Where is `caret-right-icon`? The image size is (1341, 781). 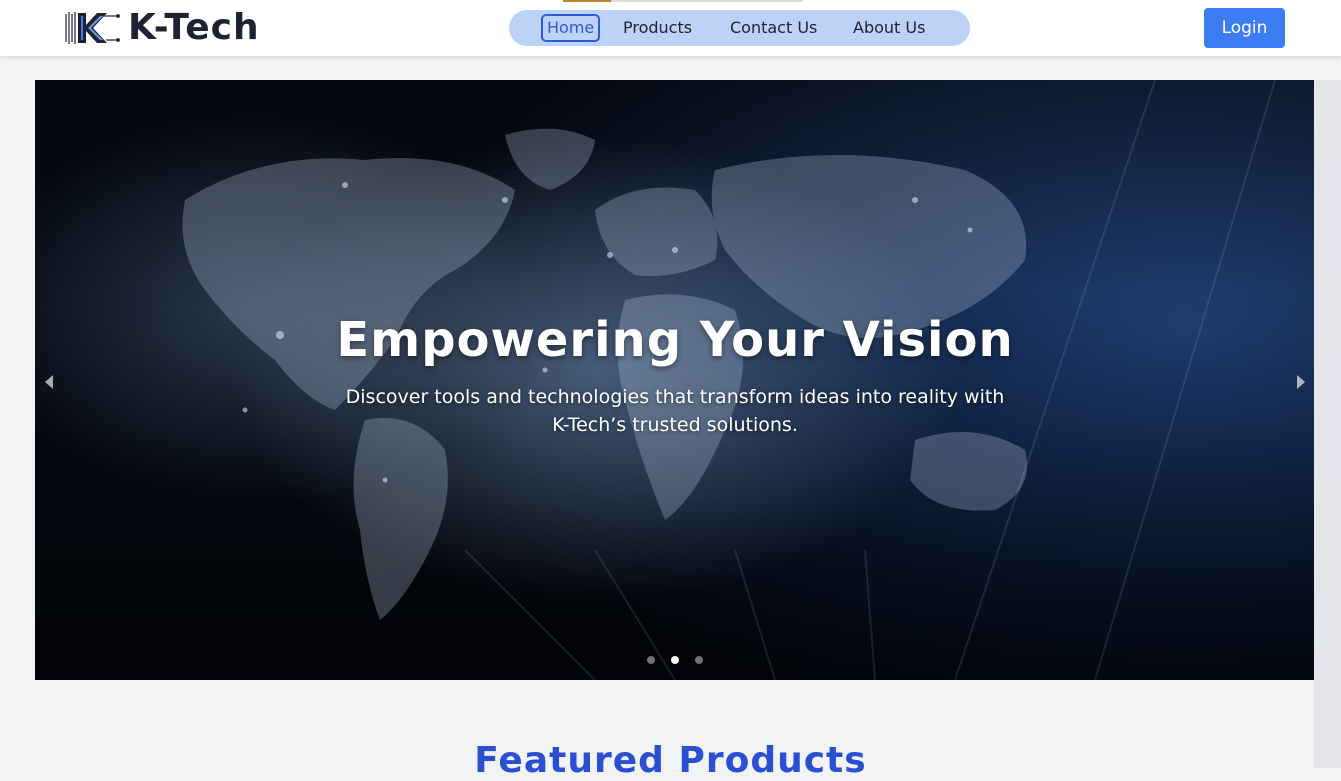
caret-right-icon is located at coordinates (1301, 382).